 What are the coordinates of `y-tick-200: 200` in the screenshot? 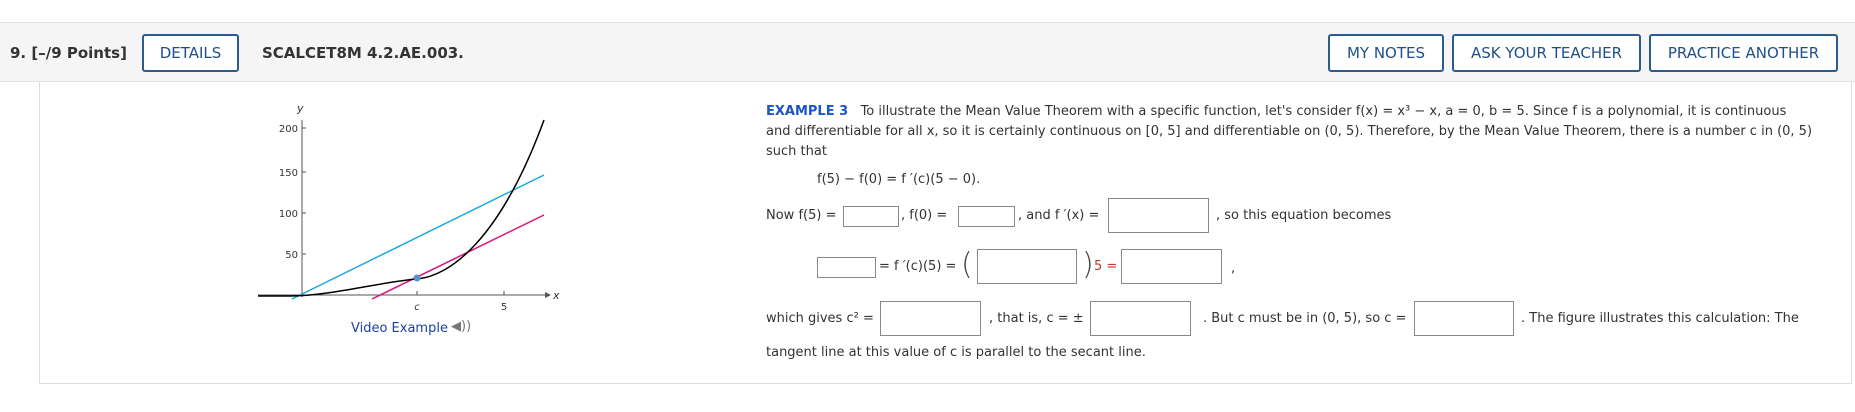 It's located at (288, 129).